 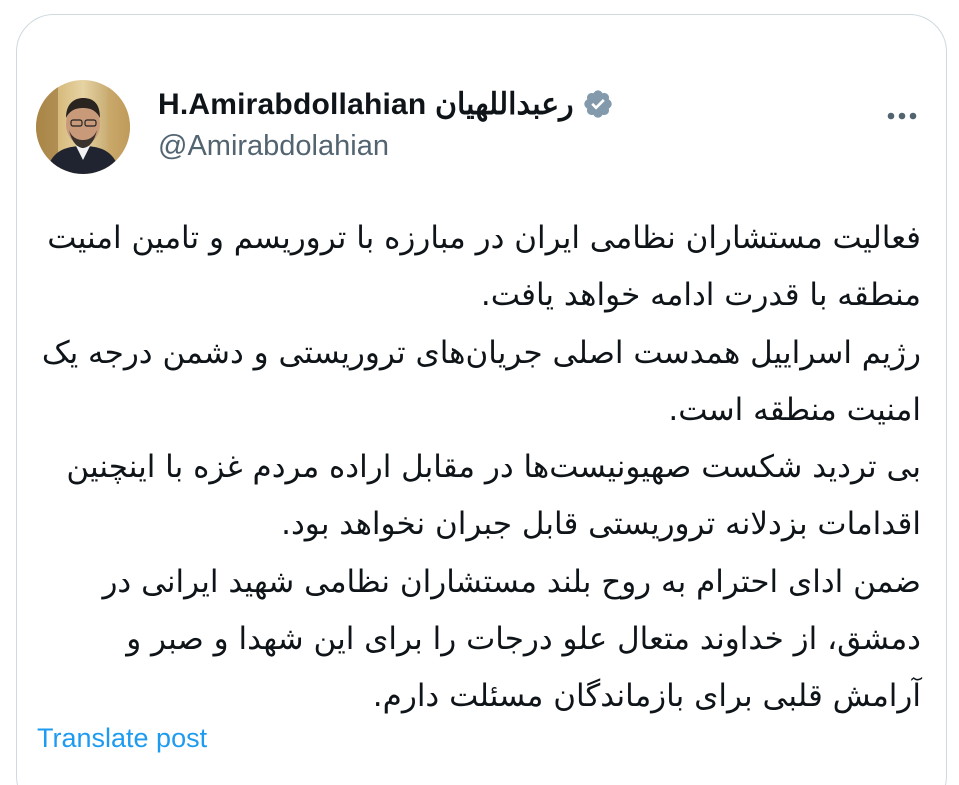 I want to click on more-options-button, so click(x=902, y=116).